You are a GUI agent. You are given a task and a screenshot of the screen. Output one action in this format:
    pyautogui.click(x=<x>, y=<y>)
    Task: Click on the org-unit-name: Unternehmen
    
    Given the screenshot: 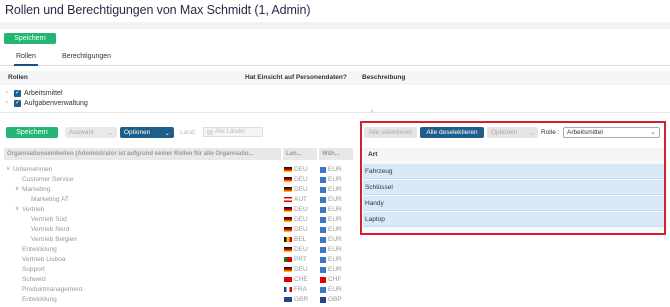 What is the action you would take?
    pyautogui.click(x=33, y=169)
    